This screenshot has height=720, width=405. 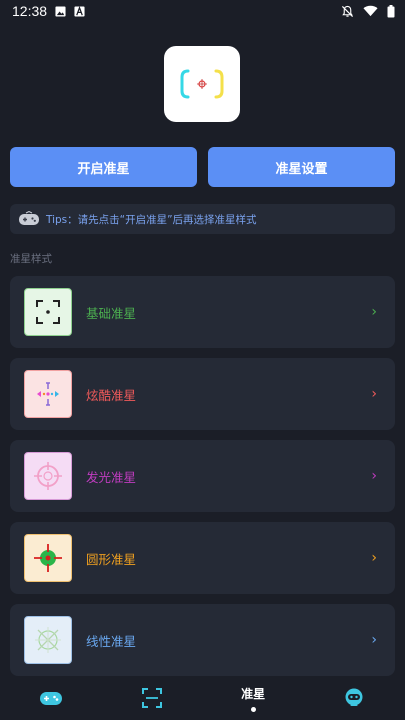 What do you see at coordinates (111, 477) in the screenshot?
I see `style-label-glow: 发光准星` at bounding box center [111, 477].